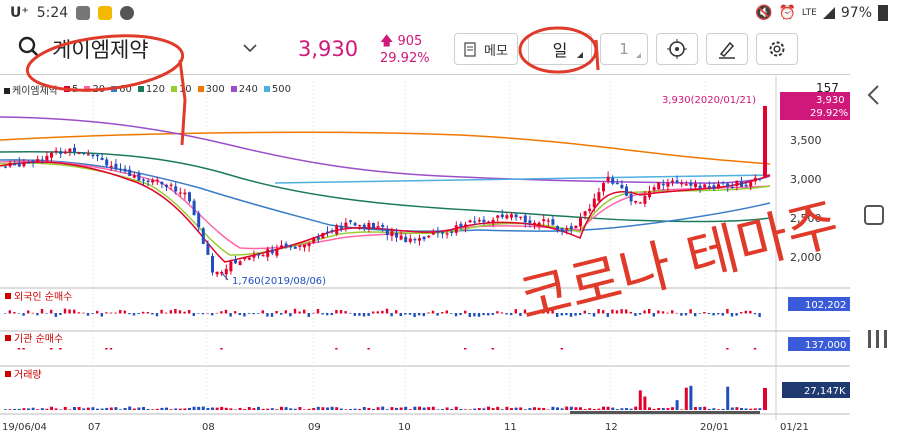  Describe the element at coordinates (624, 49) in the screenshot. I see `count-selector: 1` at that location.